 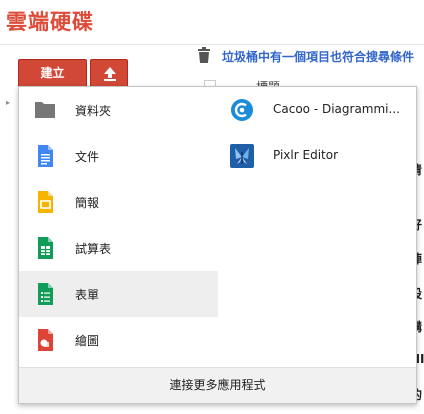 What do you see at coordinates (87, 295) in the screenshot?
I see `menu-item-label: 表單` at bounding box center [87, 295].